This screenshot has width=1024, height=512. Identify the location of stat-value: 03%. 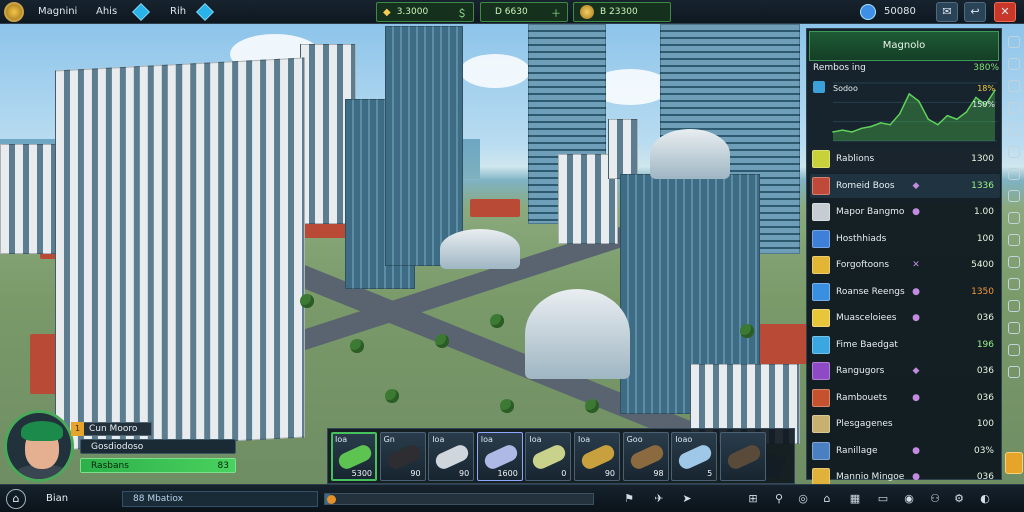
(983, 450).